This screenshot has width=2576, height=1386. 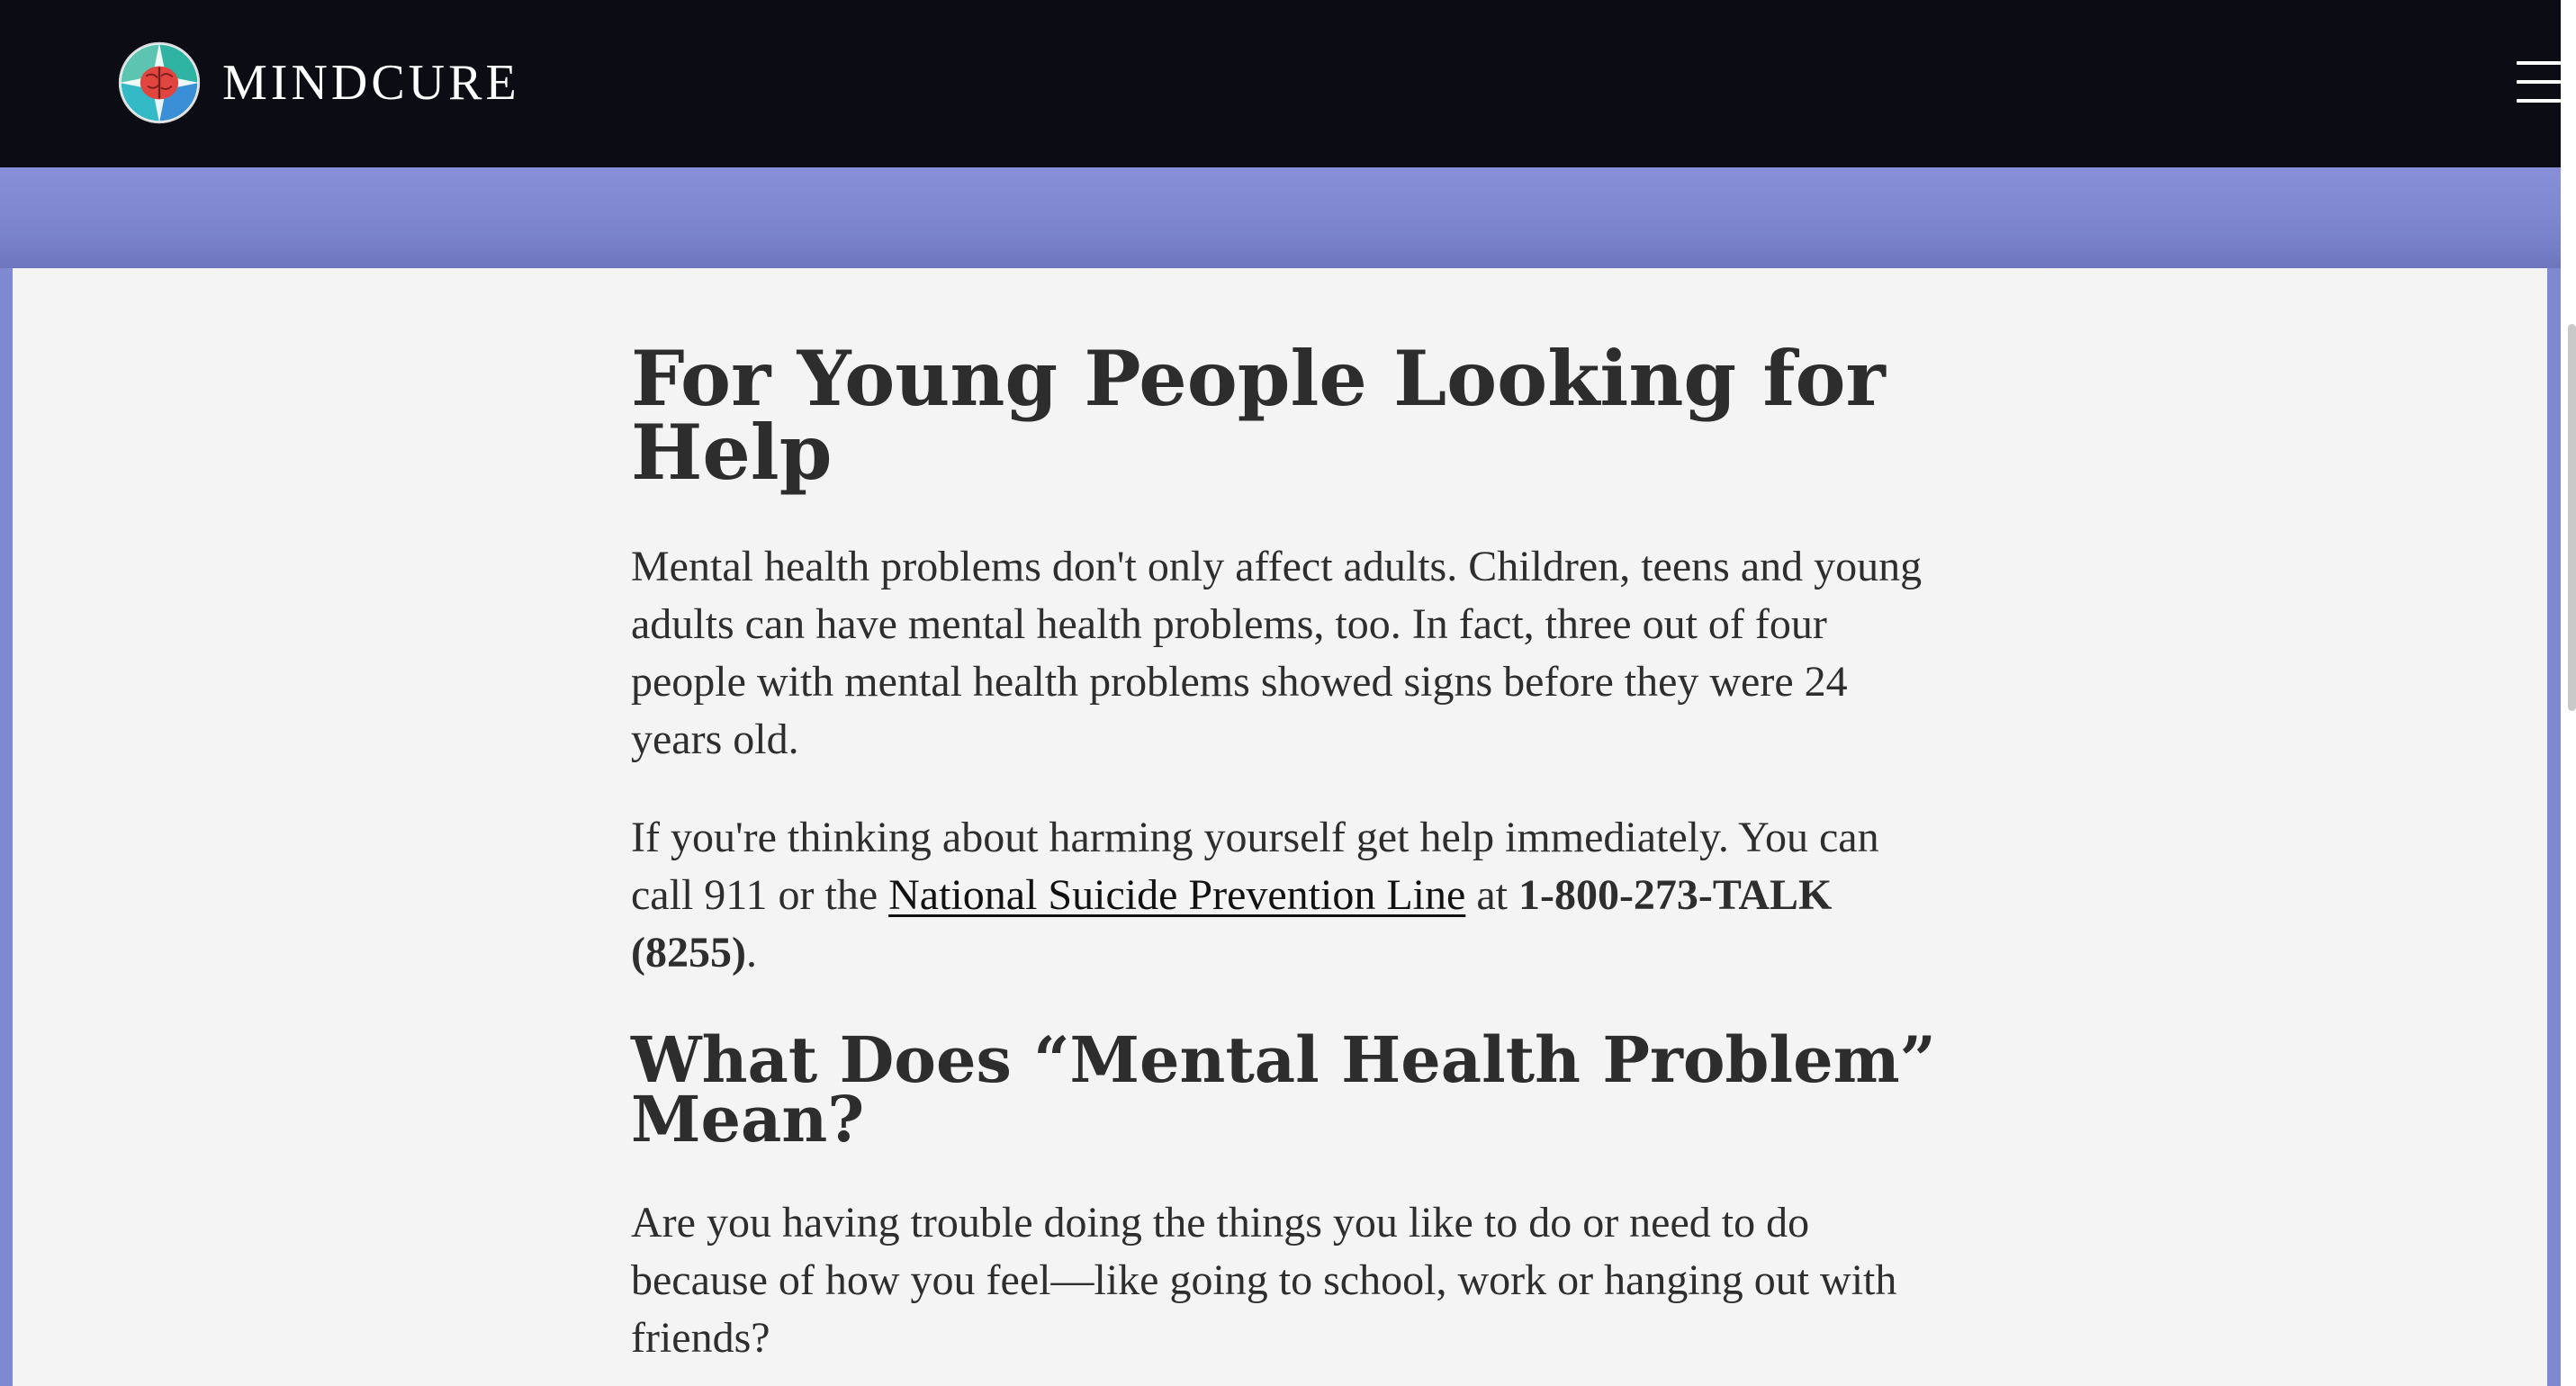 What do you see at coordinates (1176, 895) in the screenshot?
I see `national-suicide-prevention-line-link: National Suicide Prevention Line` at bounding box center [1176, 895].